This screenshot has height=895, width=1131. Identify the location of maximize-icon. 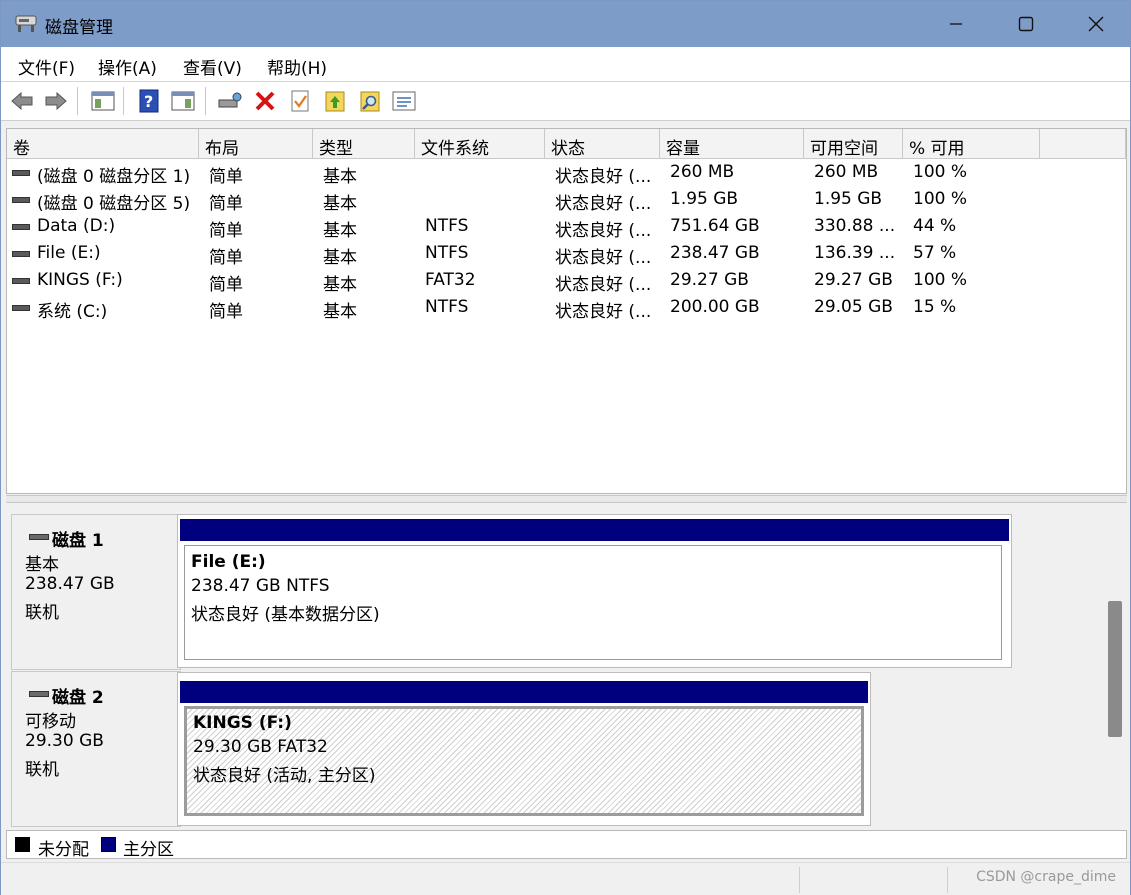
(1026, 24).